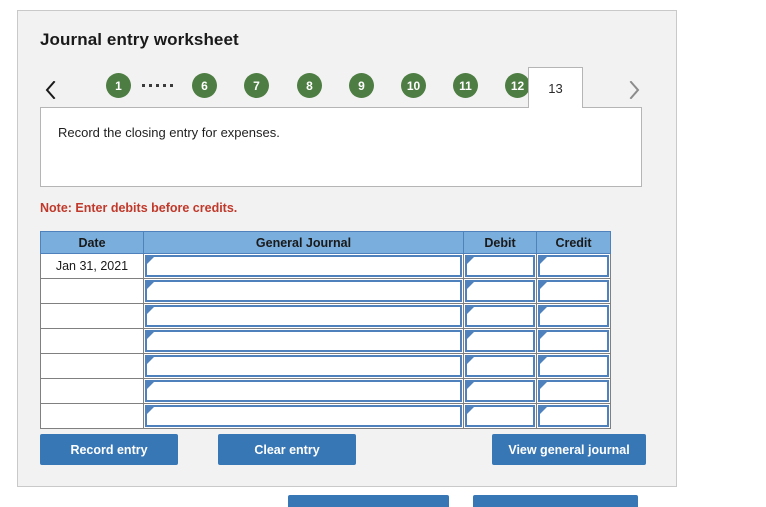 The image size is (766, 507). What do you see at coordinates (341, 147) in the screenshot?
I see `instruction-panel: Record the closing entry for expenses.` at bounding box center [341, 147].